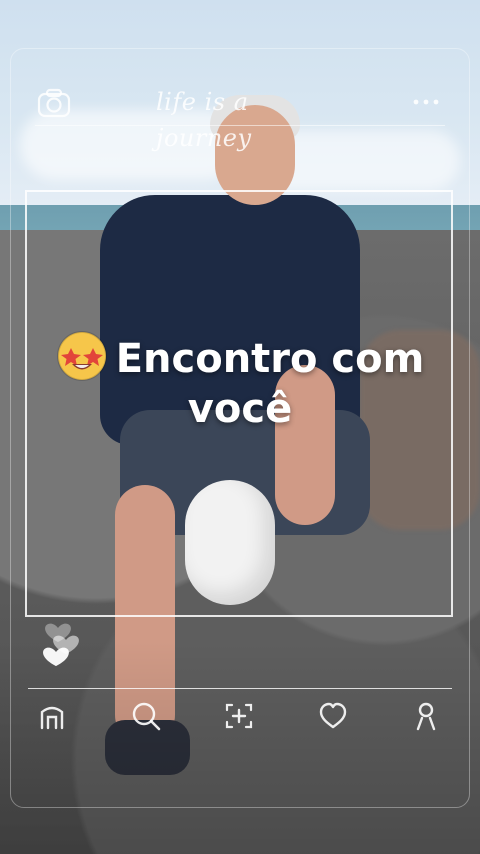  I want to click on caption-line-2: você, so click(240, 409).